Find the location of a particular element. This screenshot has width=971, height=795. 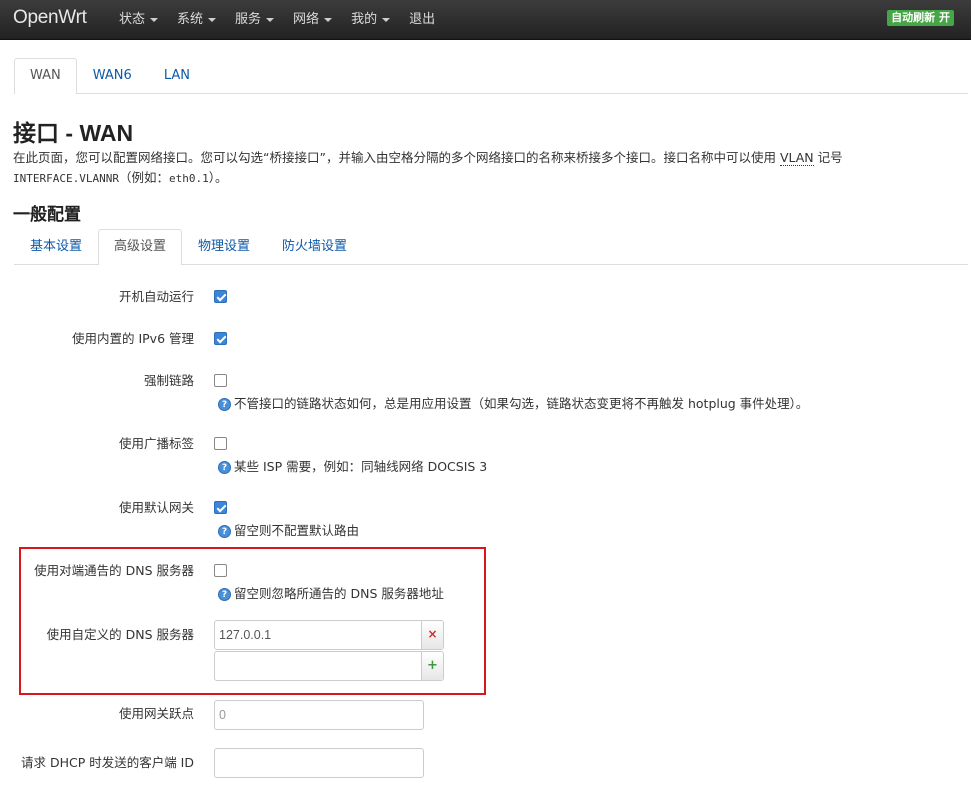

menu-label: 系统 is located at coordinates (190, 19).